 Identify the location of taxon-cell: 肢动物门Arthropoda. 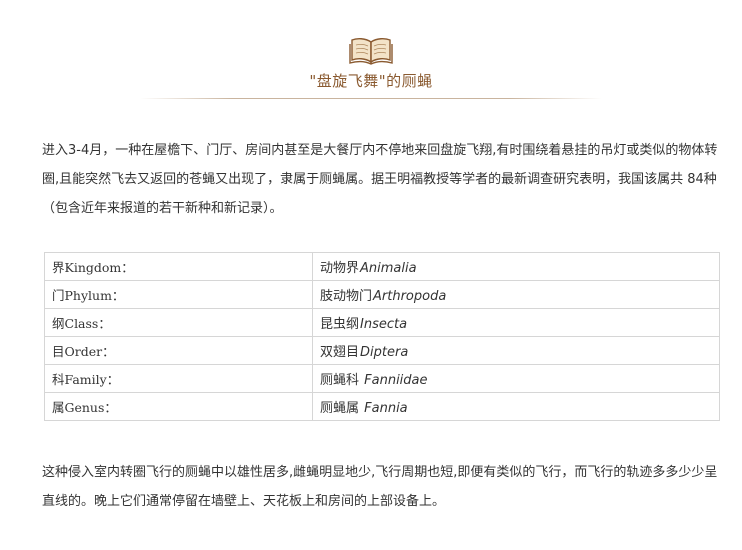
(516, 294).